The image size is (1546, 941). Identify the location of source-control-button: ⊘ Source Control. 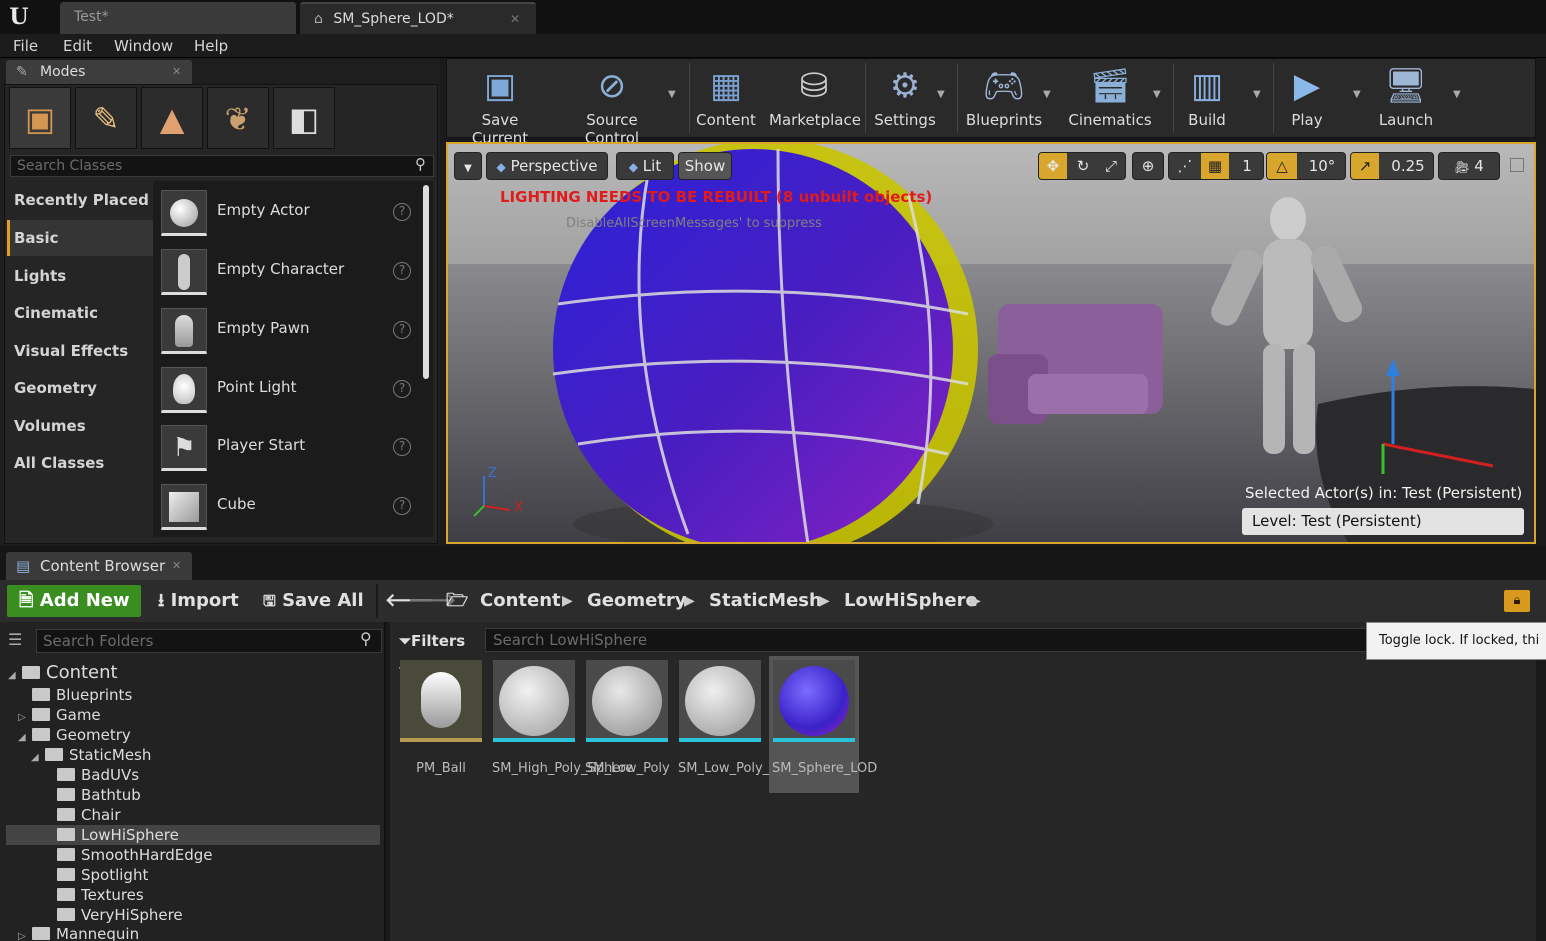
(612, 103).